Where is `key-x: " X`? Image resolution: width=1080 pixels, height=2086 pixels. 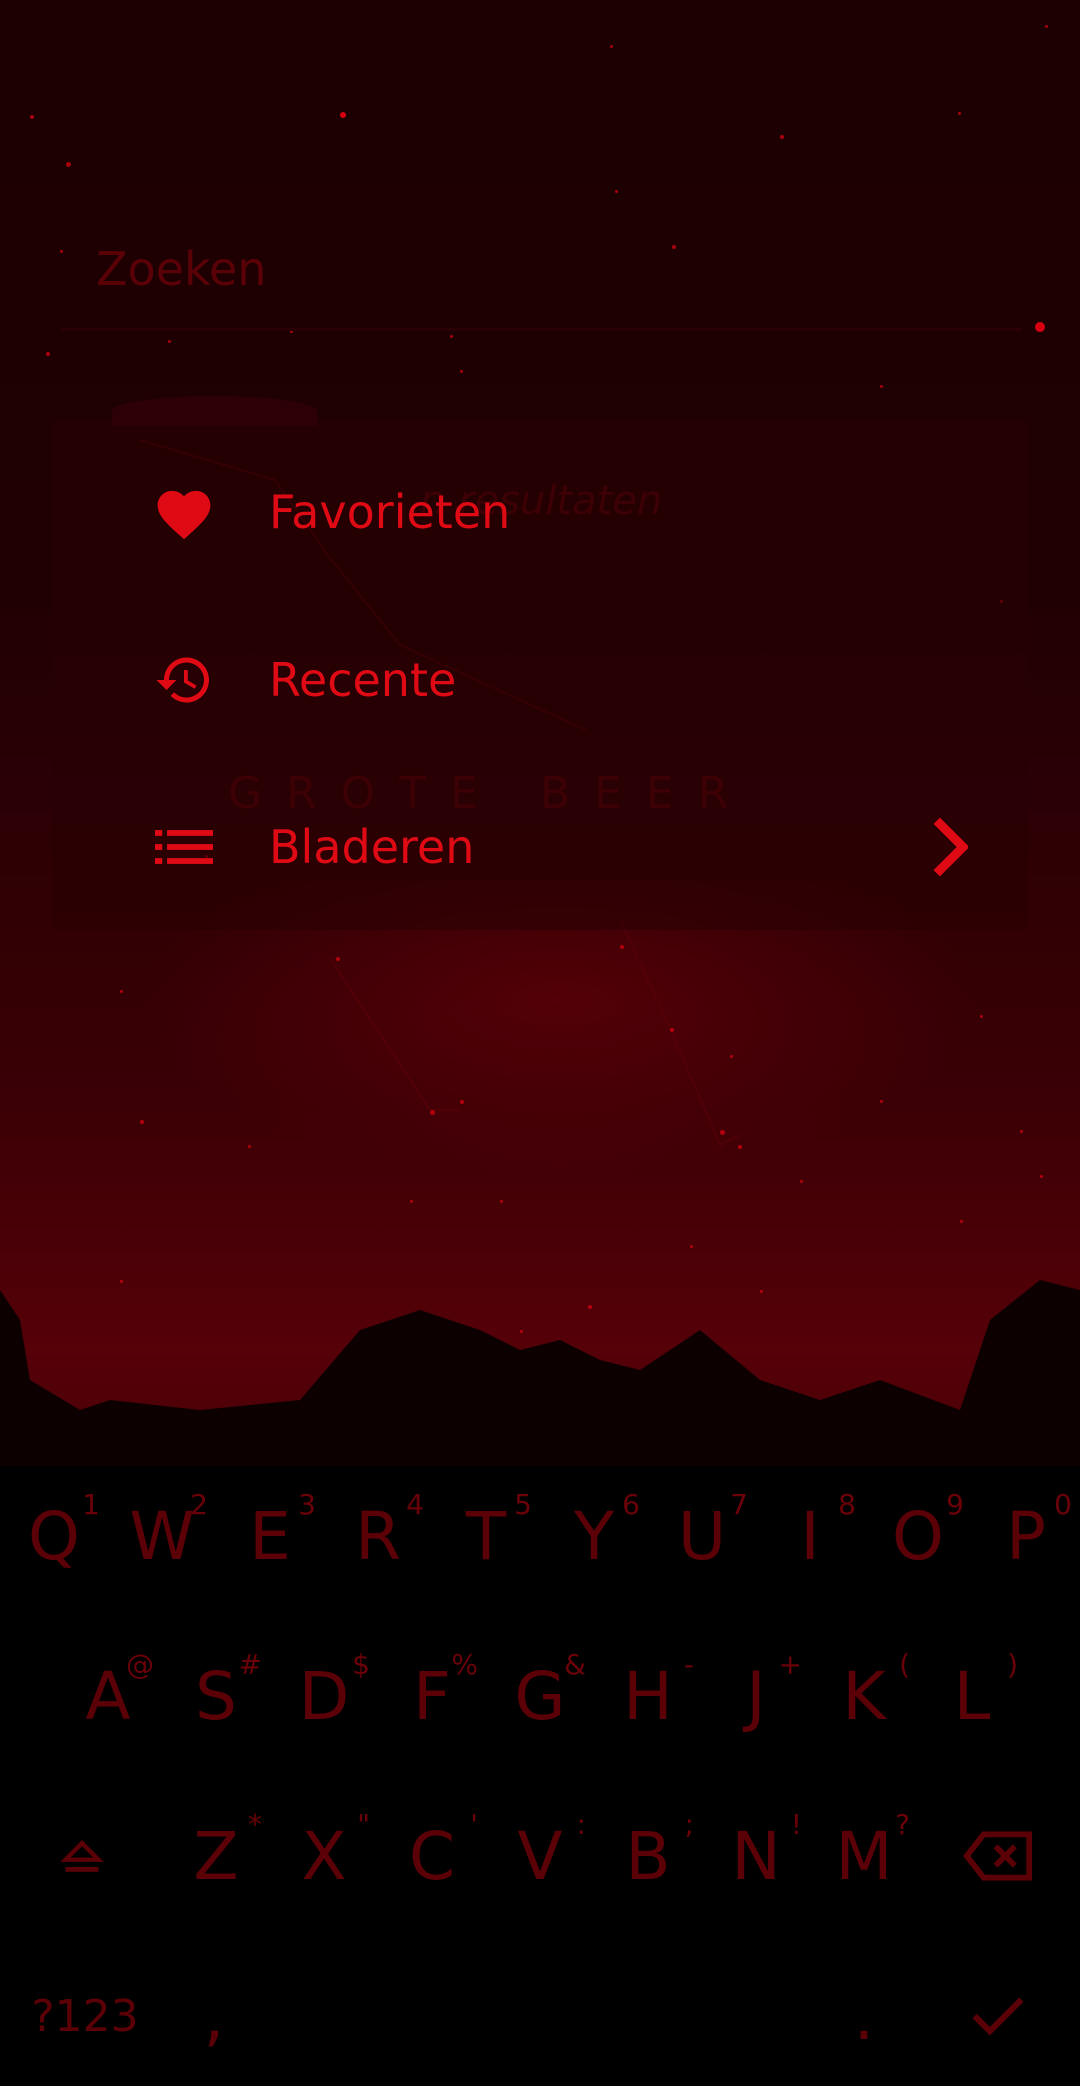
key-x: " X is located at coordinates (324, 1856).